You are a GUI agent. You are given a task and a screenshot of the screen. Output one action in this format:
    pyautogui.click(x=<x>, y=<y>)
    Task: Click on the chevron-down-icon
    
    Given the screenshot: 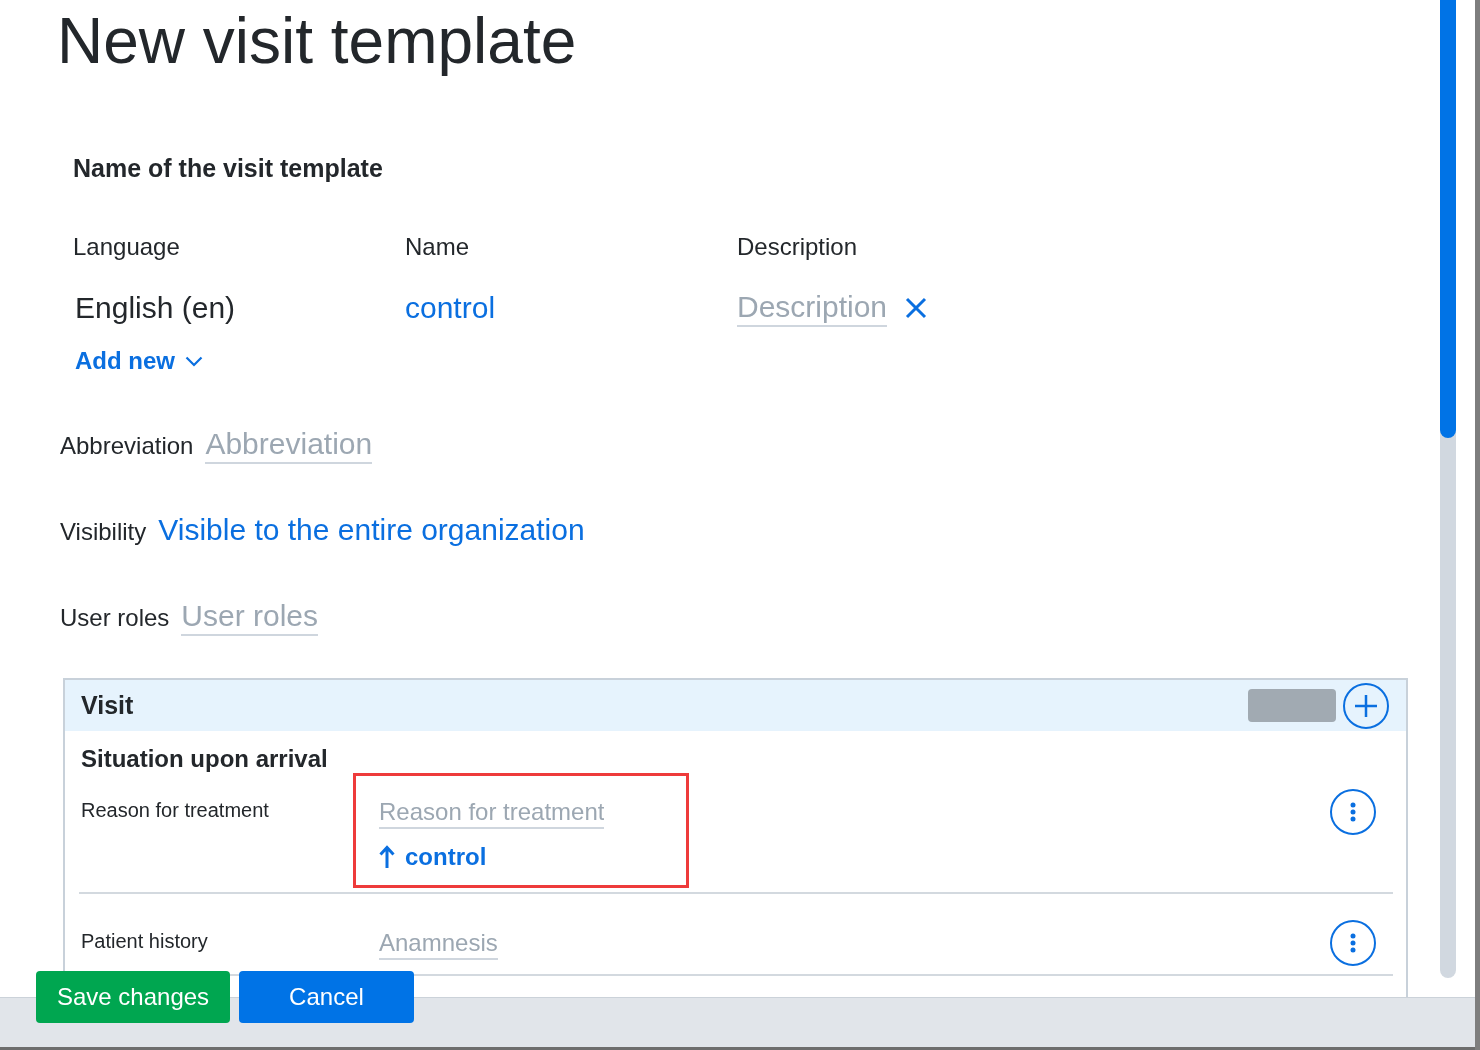 What is the action you would take?
    pyautogui.click(x=194, y=361)
    